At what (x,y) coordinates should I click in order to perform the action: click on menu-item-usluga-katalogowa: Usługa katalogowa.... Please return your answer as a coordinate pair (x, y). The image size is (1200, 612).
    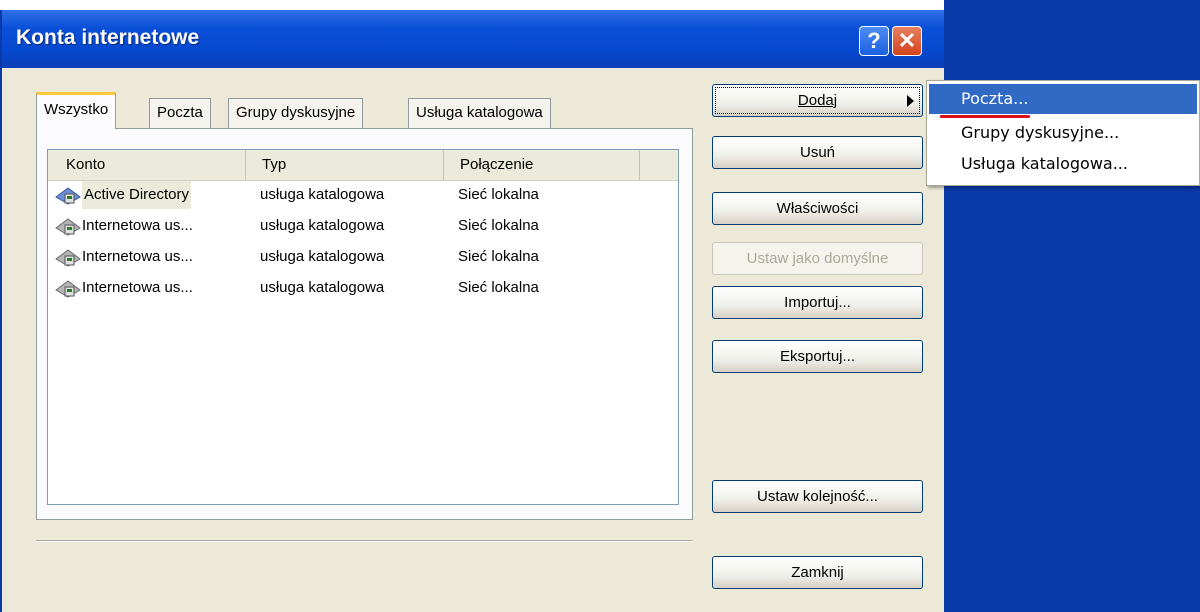
    Looking at the image, I should click on (1063, 164).